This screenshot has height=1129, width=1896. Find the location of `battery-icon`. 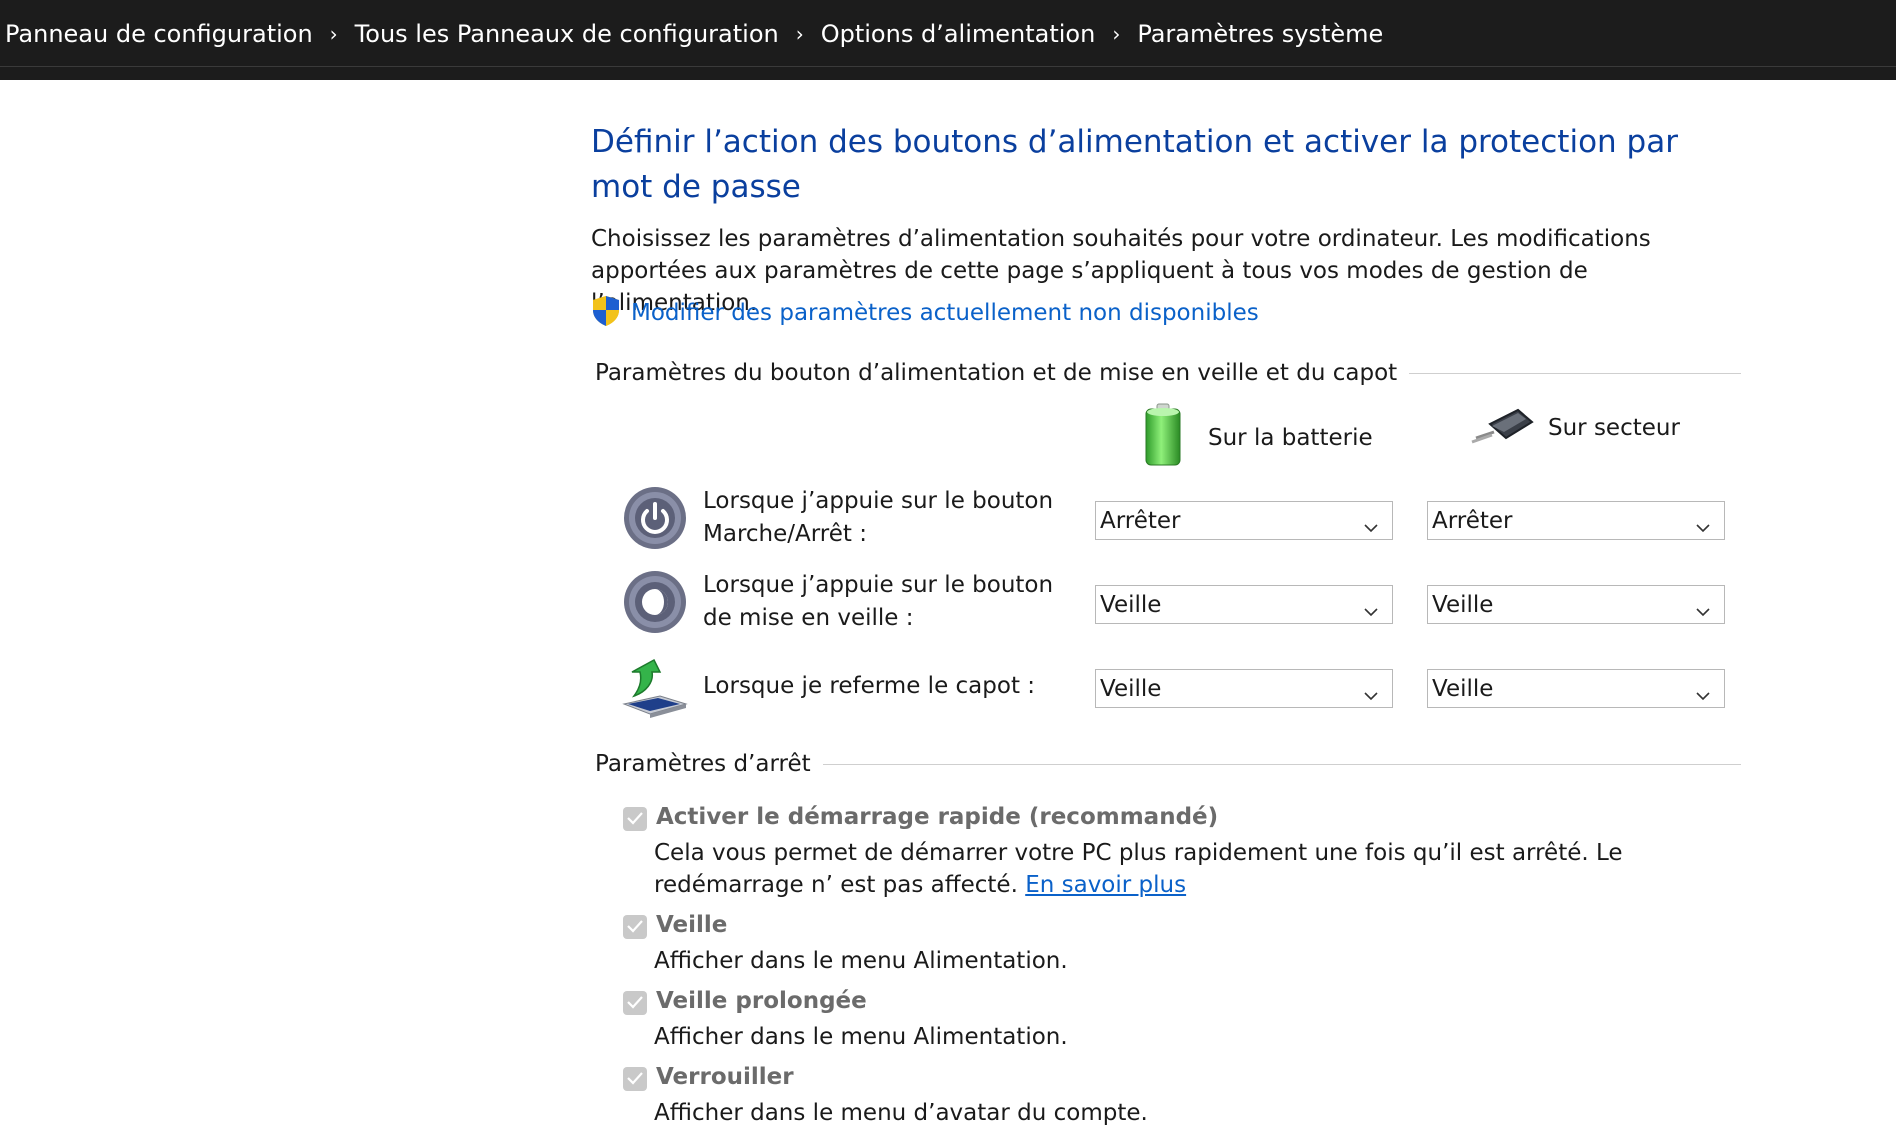

battery-icon is located at coordinates (1163, 438).